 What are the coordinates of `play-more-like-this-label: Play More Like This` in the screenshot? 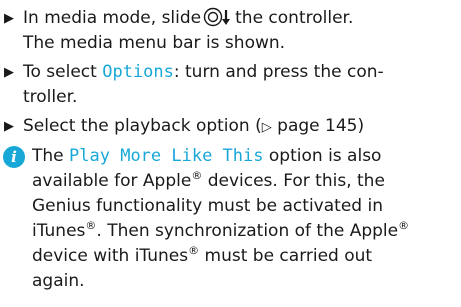 It's located at (166, 156).